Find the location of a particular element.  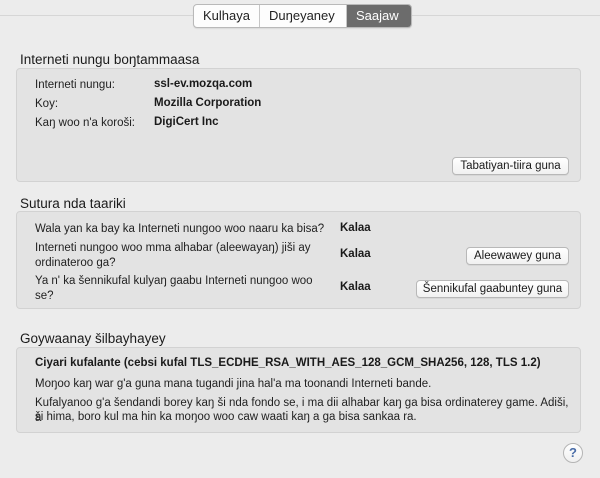

tab-general: Kulhaya is located at coordinates (227, 16).